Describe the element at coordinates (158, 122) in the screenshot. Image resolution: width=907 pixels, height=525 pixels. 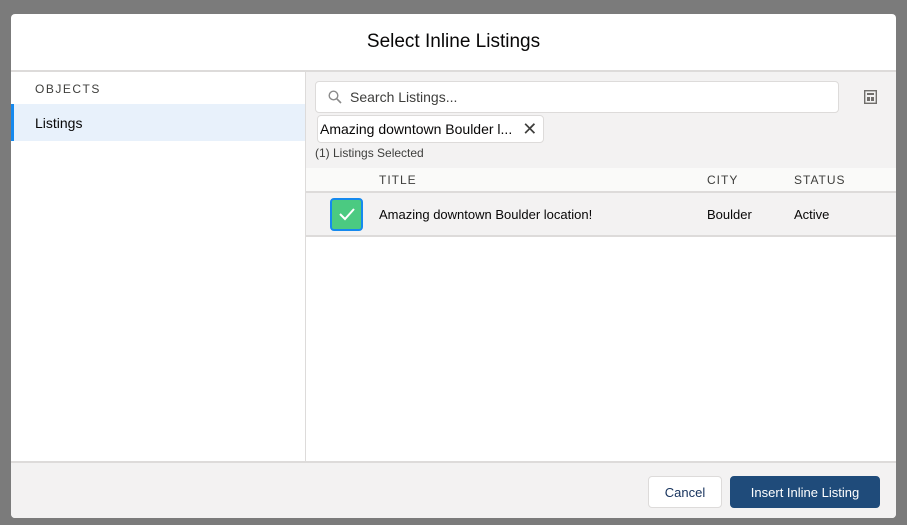
I see `sidebar-item-listings: Listings` at that location.